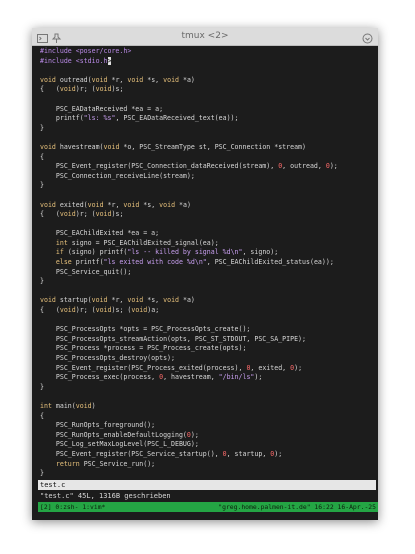  What do you see at coordinates (86, 271) in the screenshot?
I see `code-token: PSC_Service_quit();` at bounding box center [86, 271].